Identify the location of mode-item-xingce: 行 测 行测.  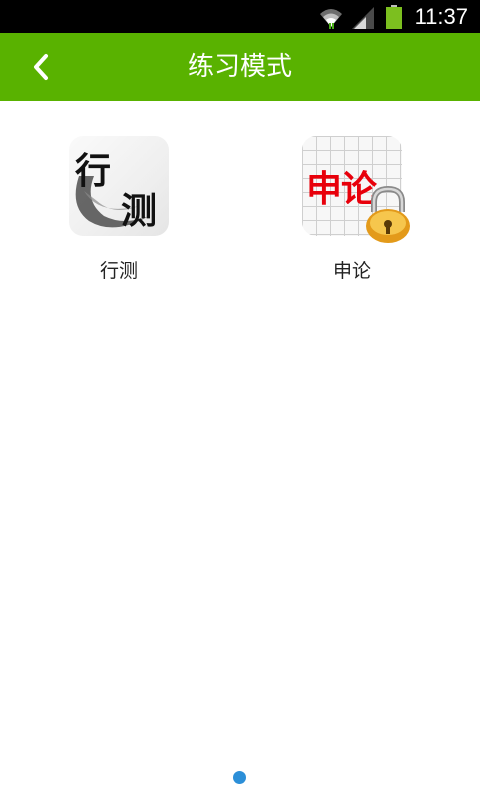
(119, 192).